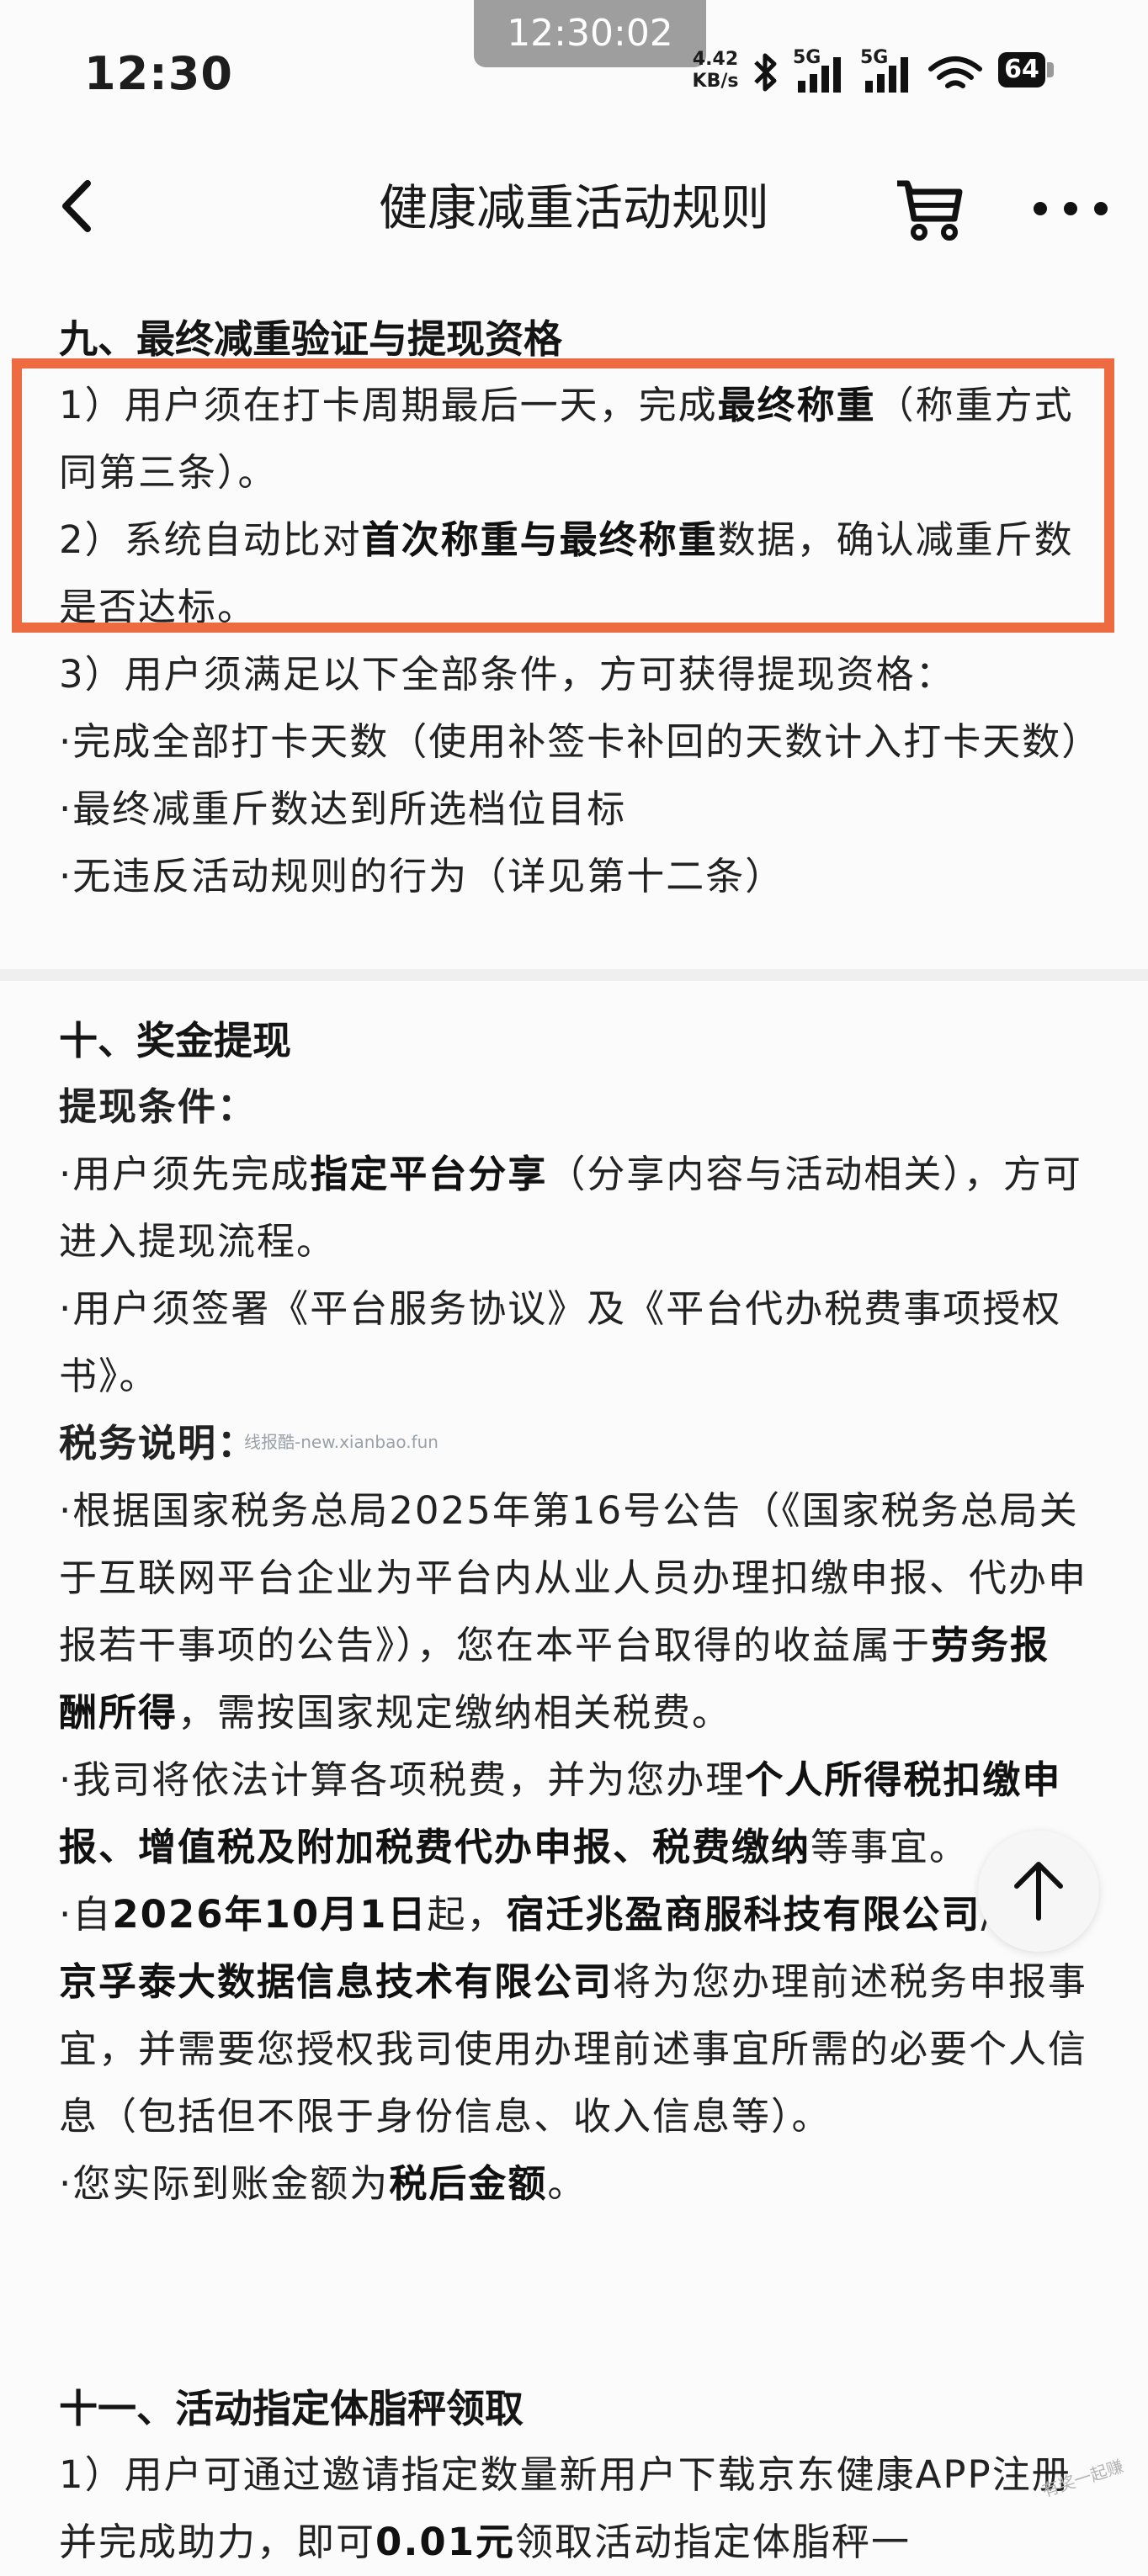 The image size is (1148, 2576). Describe the element at coordinates (402, 1779) in the screenshot. I see `rule-text: ·我司将依法计算各项税费，并为您办理` at that location.